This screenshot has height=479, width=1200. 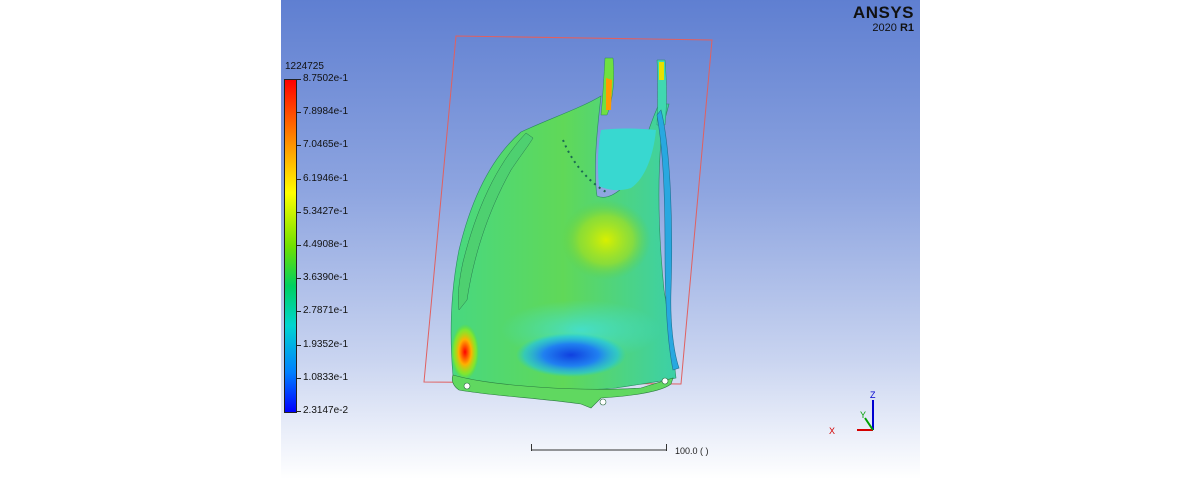 What do you see at coordinates (571, 355) in the screenshot?
I see `blue-zone` at bounding box center [571, 355].